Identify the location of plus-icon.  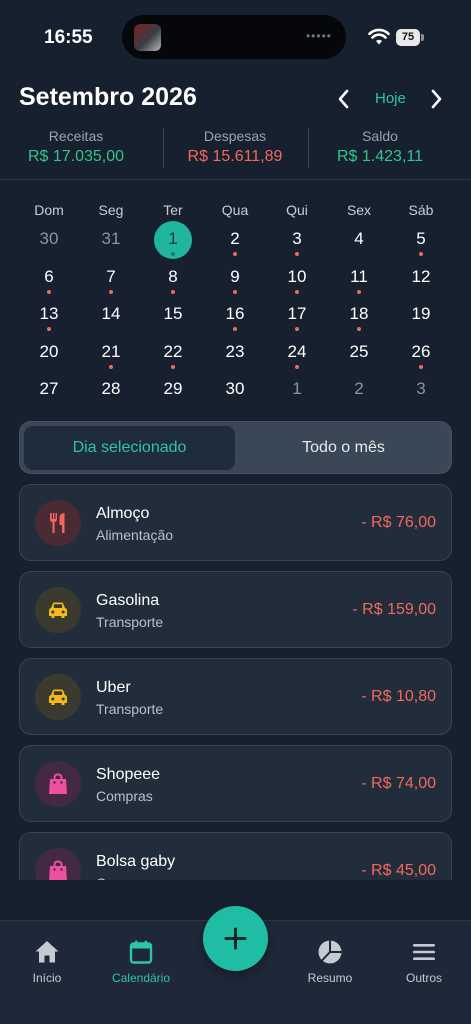
(235, 938).